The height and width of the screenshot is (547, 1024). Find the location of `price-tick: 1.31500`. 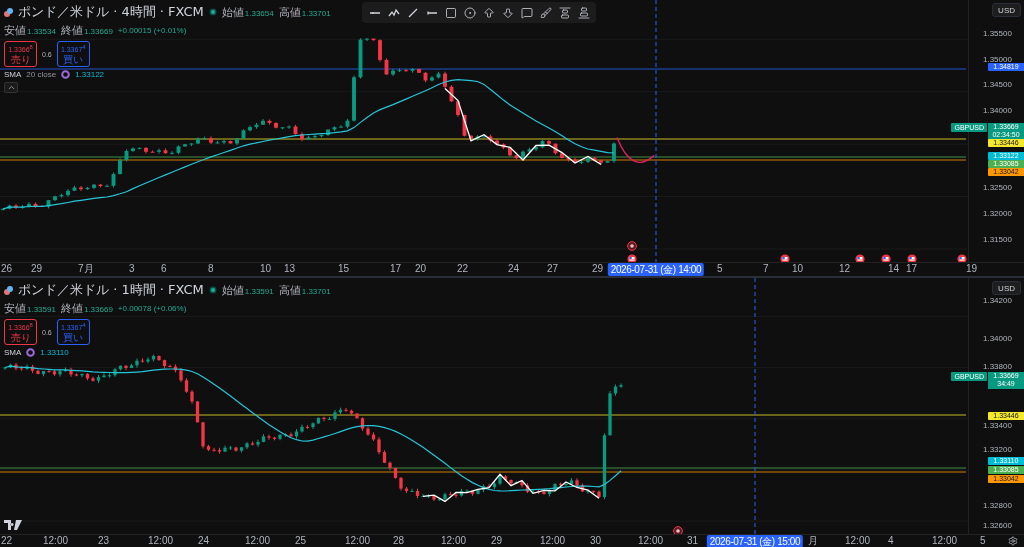

price-tick: 1.31500 is located at coordinates (997, 240).